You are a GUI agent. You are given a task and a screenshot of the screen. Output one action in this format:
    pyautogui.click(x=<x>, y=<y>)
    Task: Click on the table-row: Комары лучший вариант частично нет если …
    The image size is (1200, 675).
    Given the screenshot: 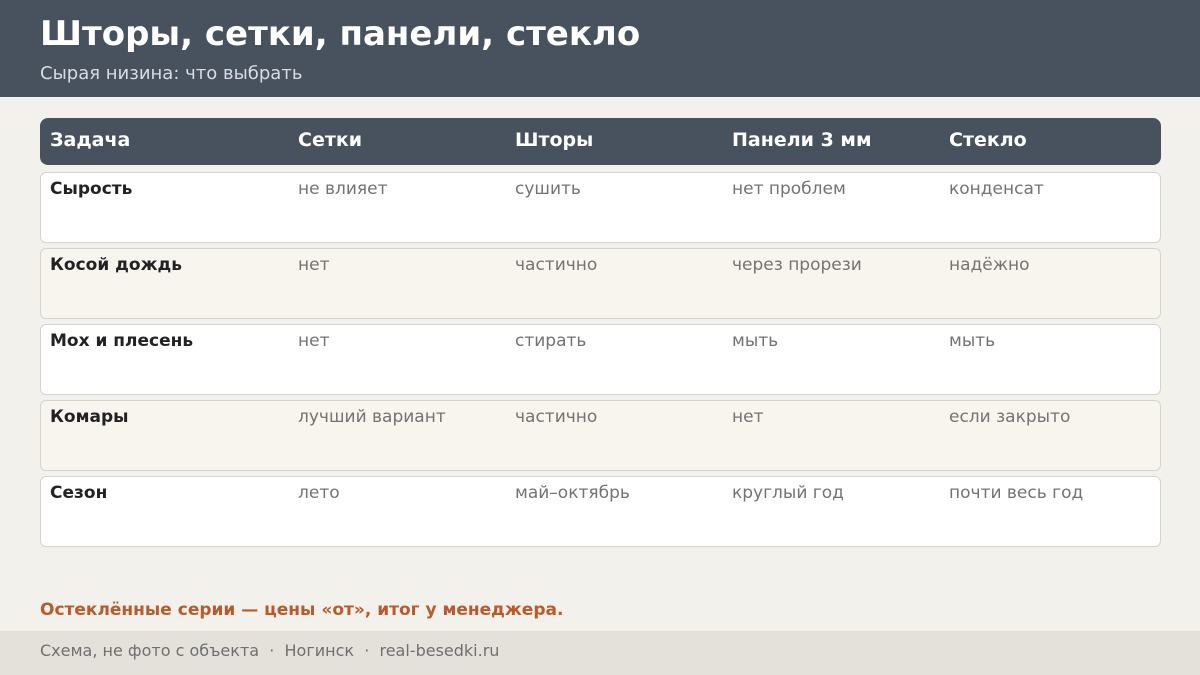 What is the action you would take?
    pyautogui.click(x=600, y=435)
    